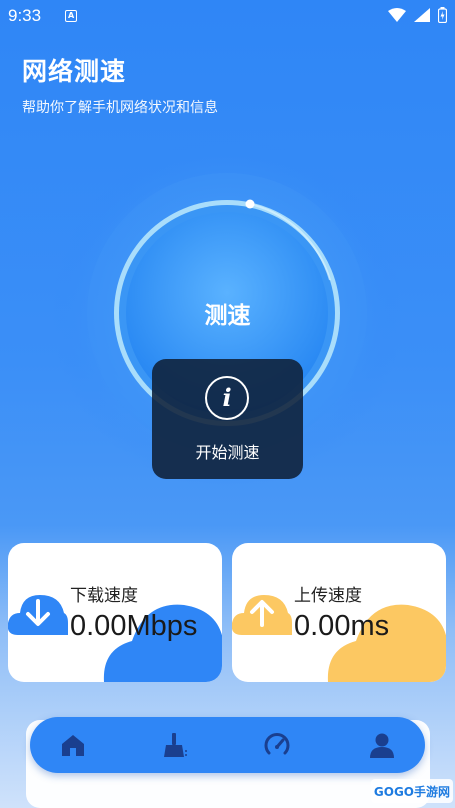  Describe the element at coordinates (227, 16) in the screenshot. I see `status-bar: 9:33 A` at that location.